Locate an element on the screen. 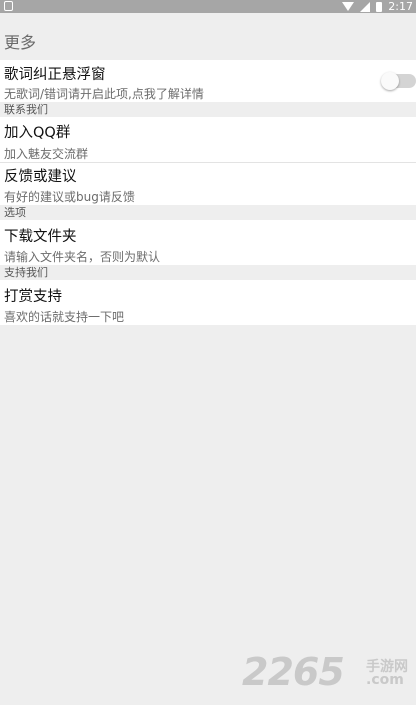  watermark-number: 2265 is located at coordinates (293, 672).